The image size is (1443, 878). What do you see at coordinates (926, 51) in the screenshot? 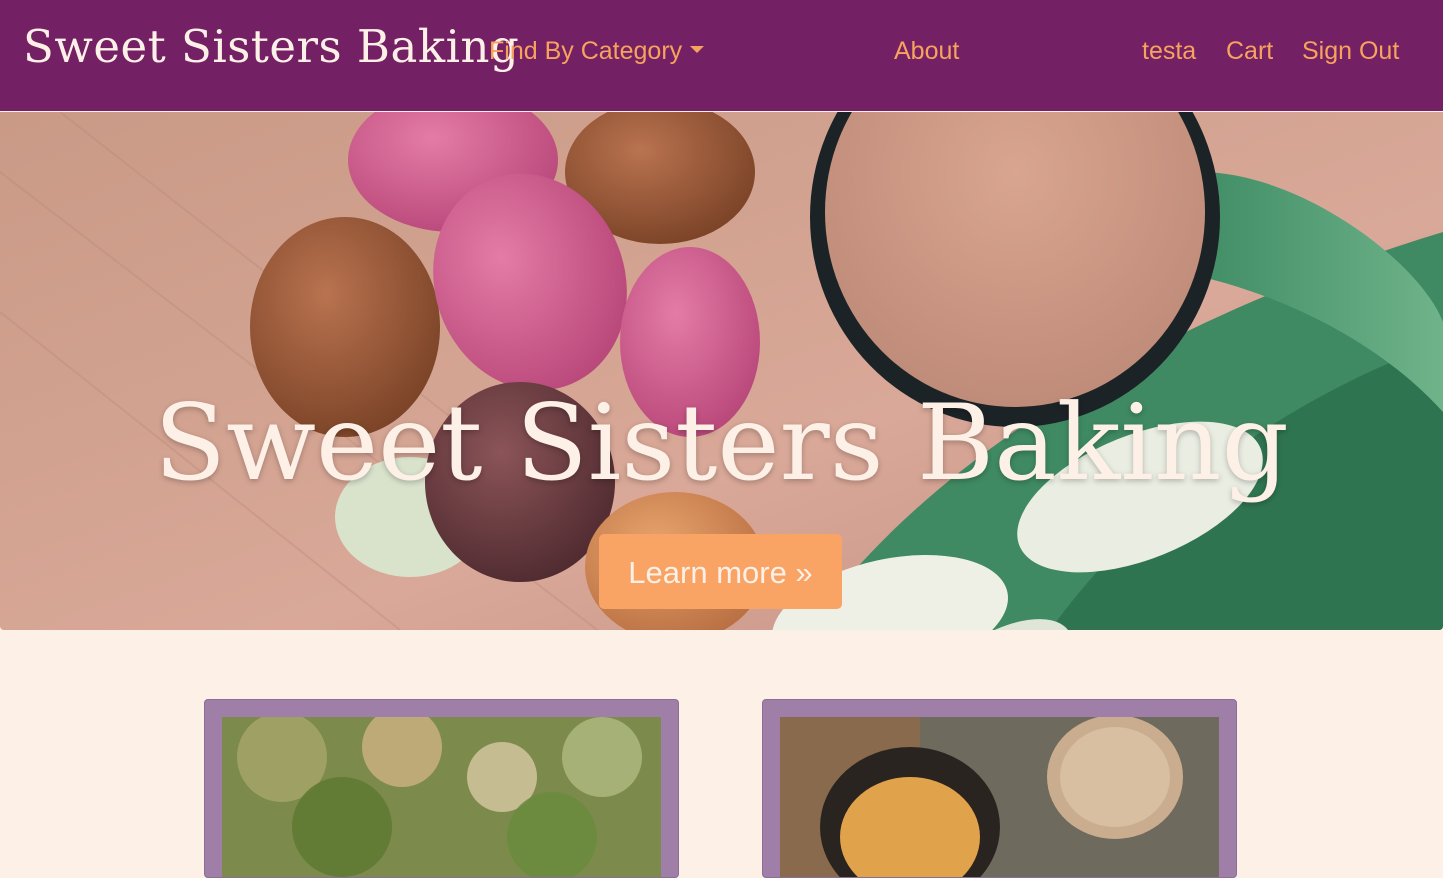
I see `about-link: About` at bounding box center [926, 51].